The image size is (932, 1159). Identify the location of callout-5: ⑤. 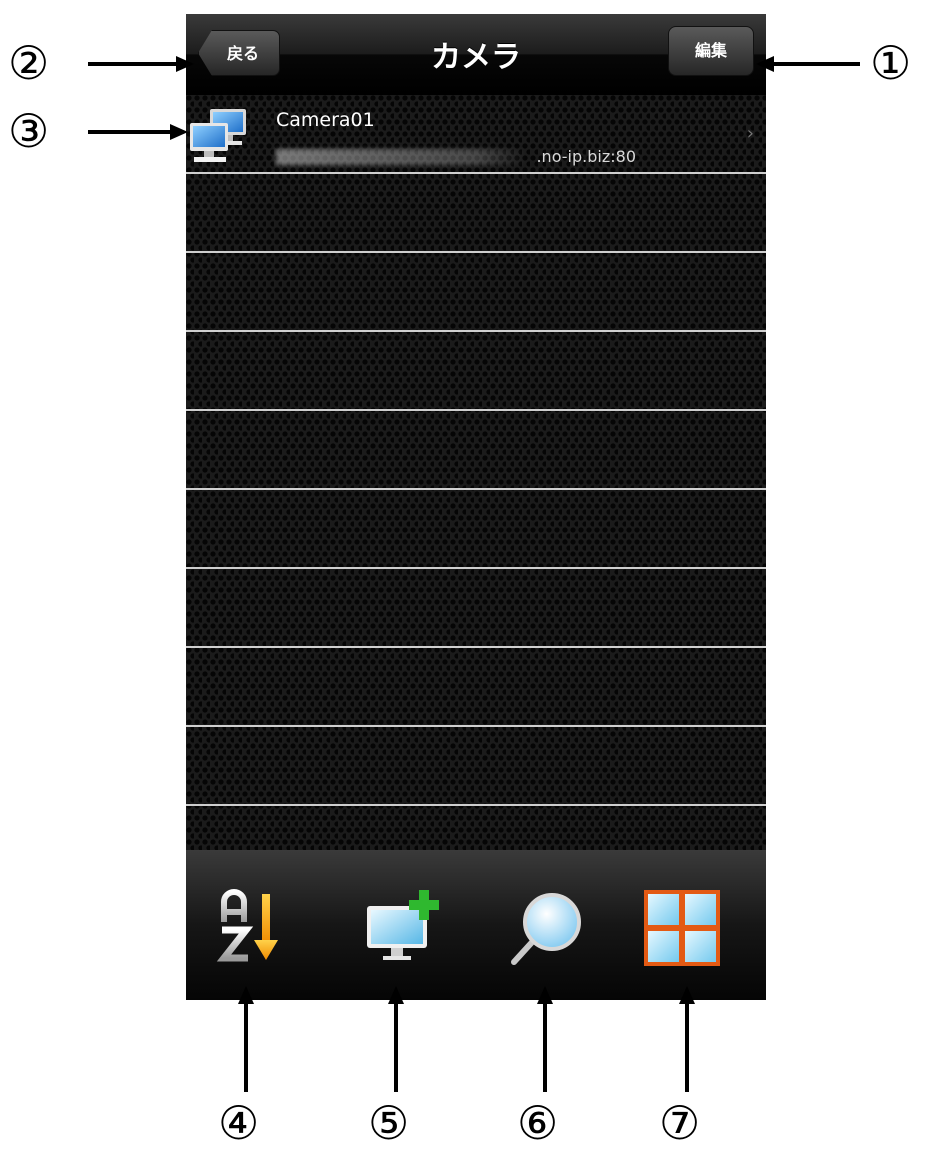
(389, 1123).